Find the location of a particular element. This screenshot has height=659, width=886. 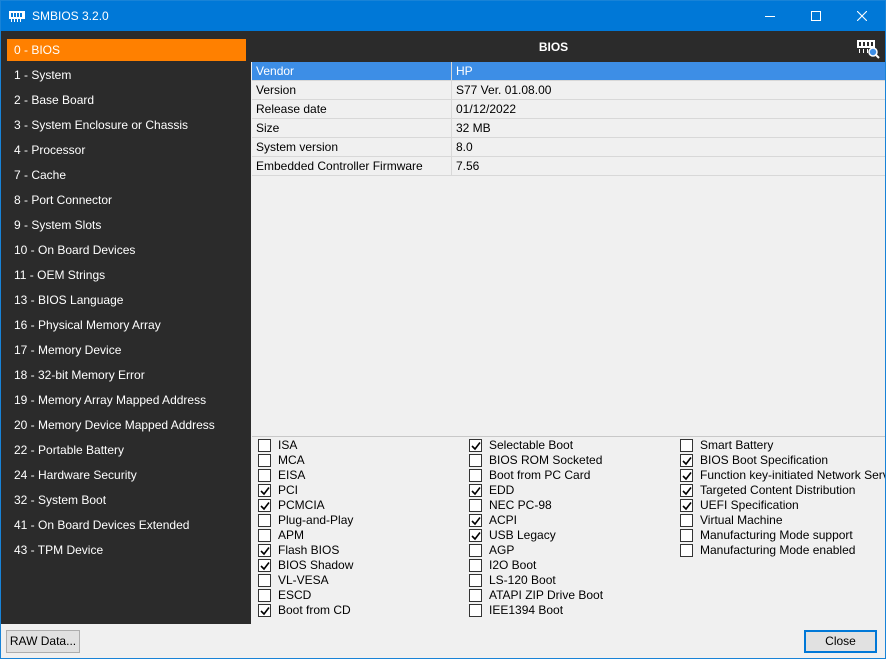

characteristic-label: BIOS Boot Specification is located at coordinates (764, 460).